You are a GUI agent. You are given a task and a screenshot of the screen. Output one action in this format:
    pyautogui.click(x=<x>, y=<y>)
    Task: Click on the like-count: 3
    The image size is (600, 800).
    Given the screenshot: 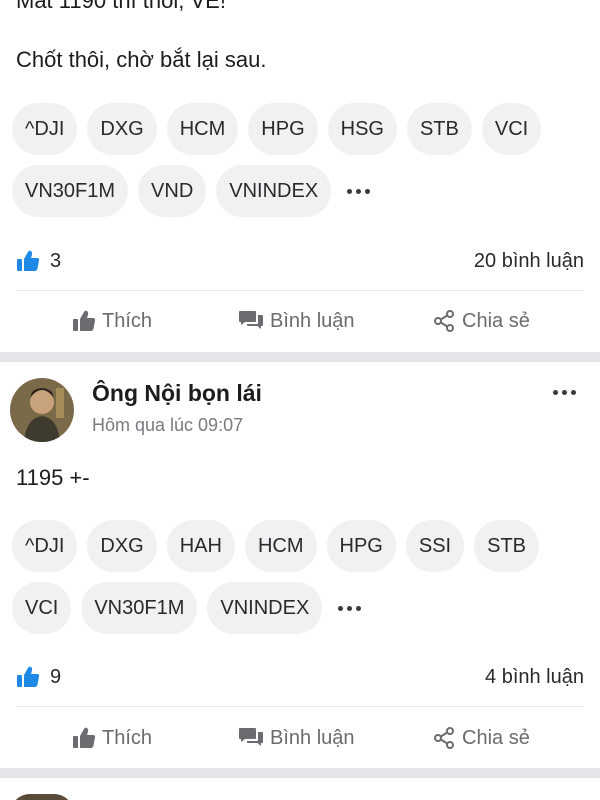 What is the action you would take?
    pyautogui.click(x=56, y=260)
    